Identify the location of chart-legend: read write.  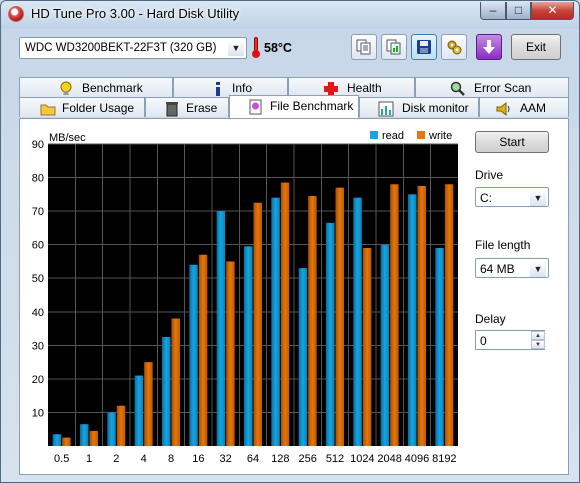
(411, 136).